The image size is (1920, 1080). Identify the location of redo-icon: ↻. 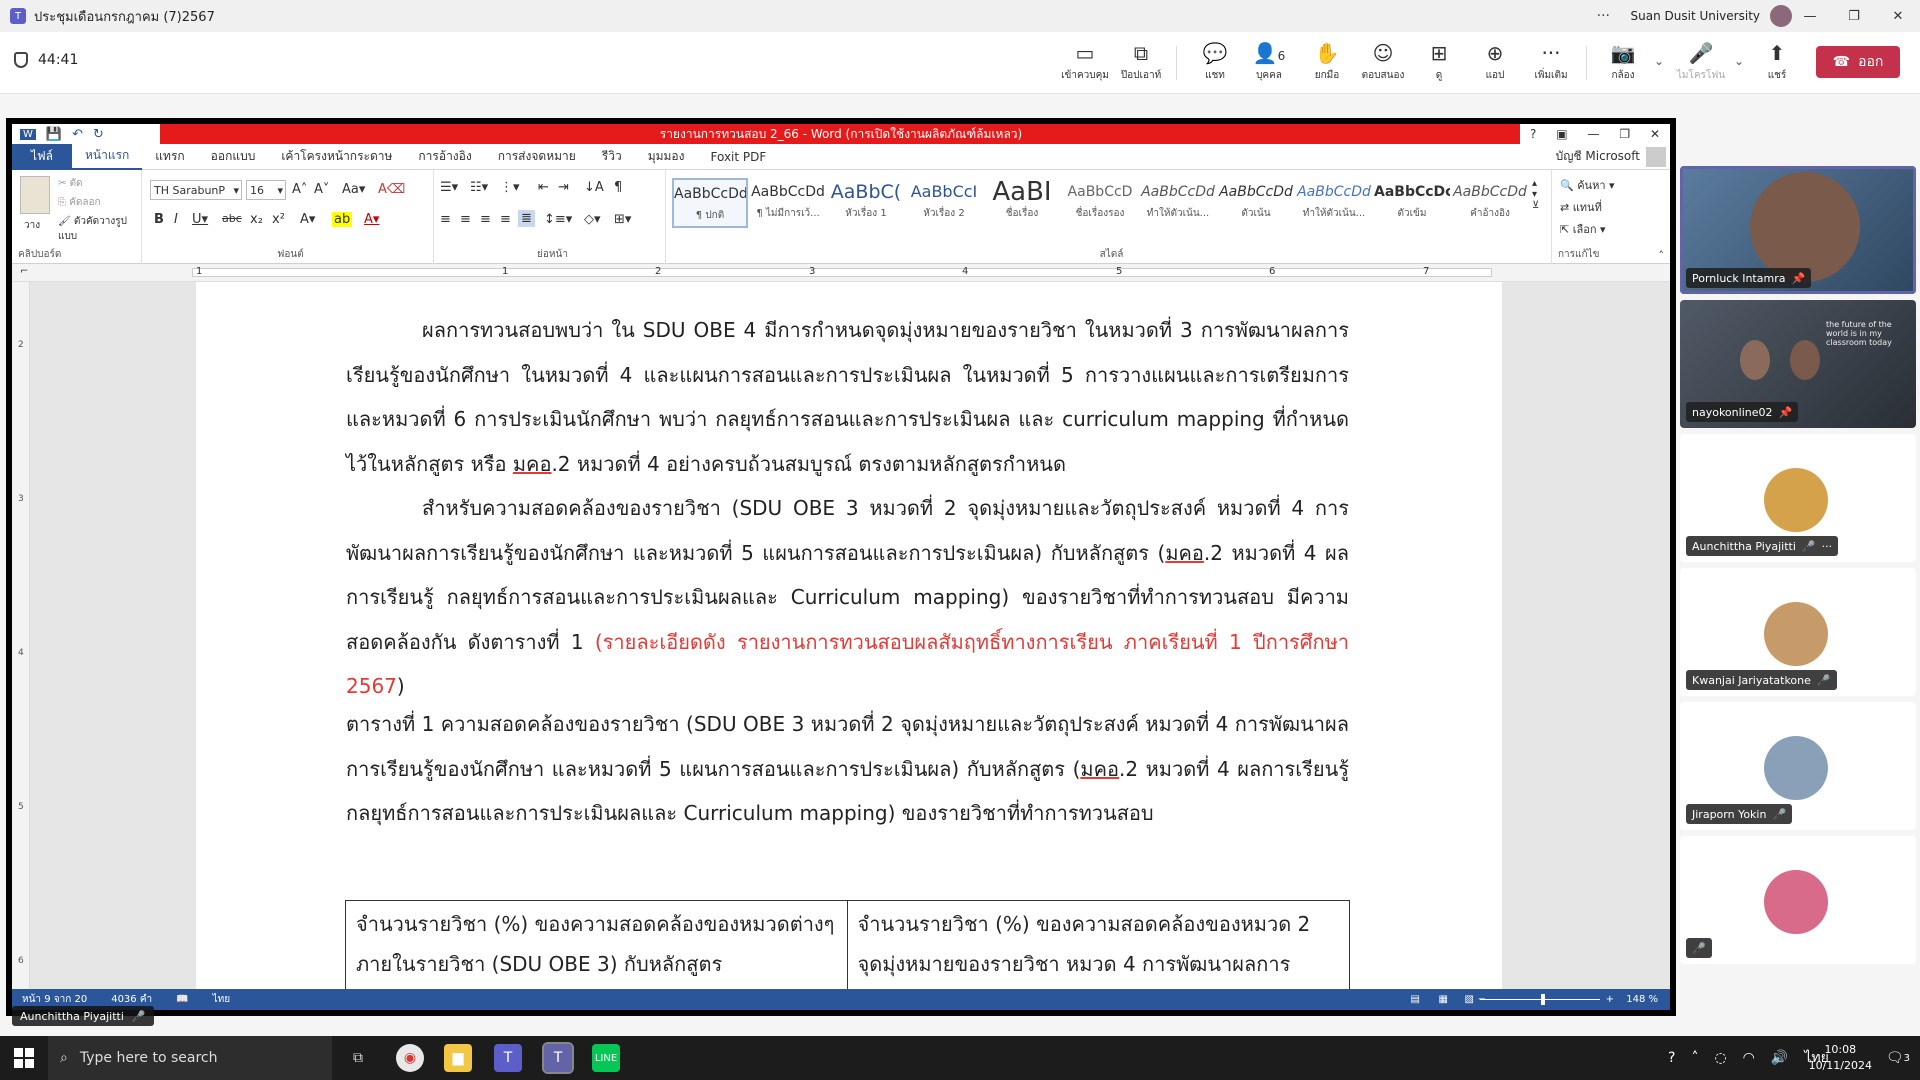
(98, 134).